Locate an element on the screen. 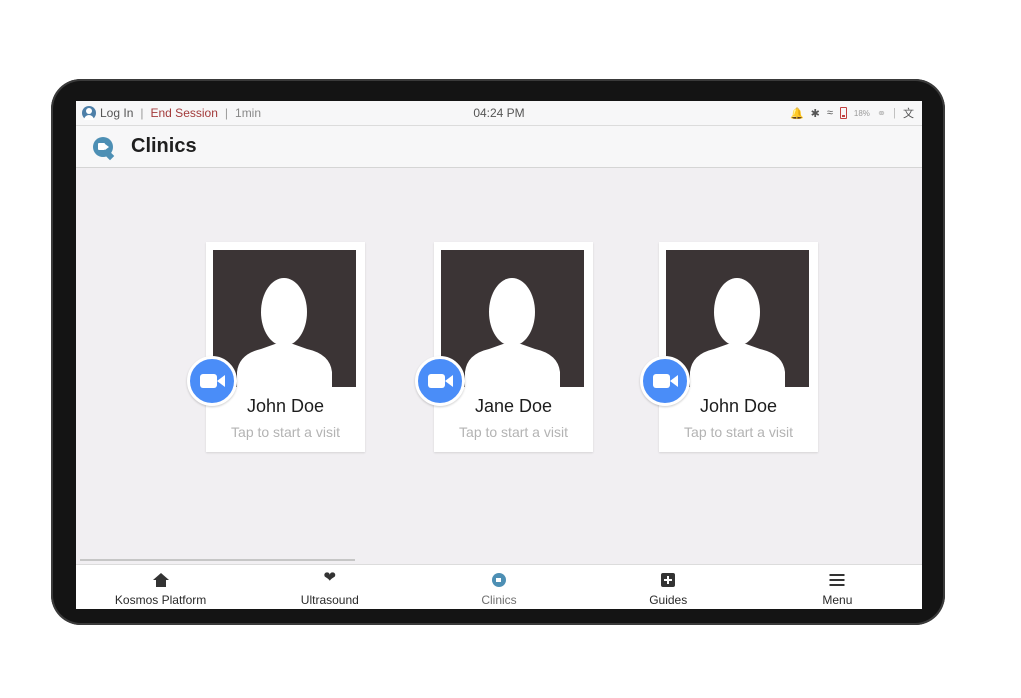 Image resolution: width=1021 pixels, height=698 pixels. page-title: Clinics is located at coordinates (164, 146).